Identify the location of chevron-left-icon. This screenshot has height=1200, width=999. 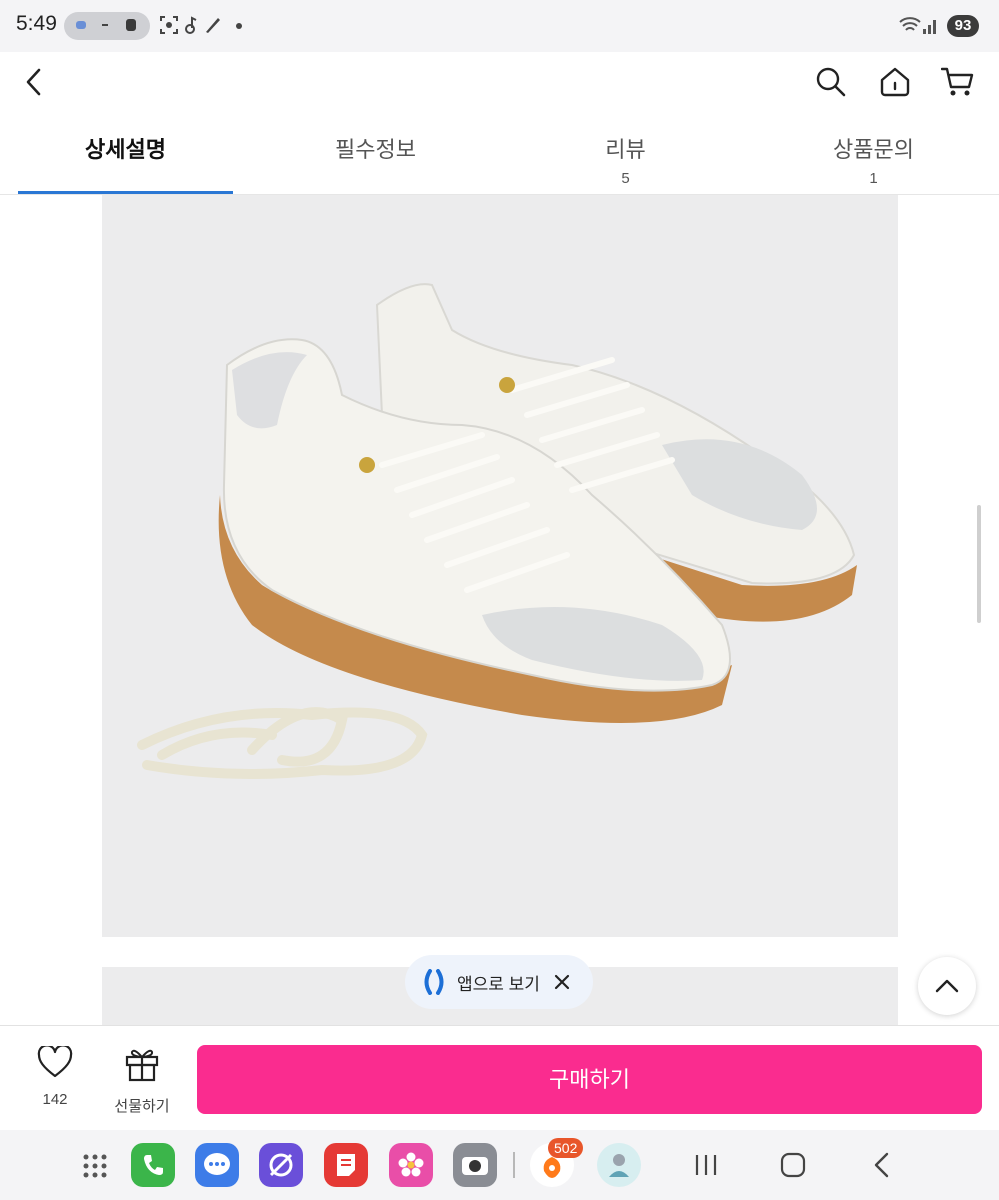
(33, 82).